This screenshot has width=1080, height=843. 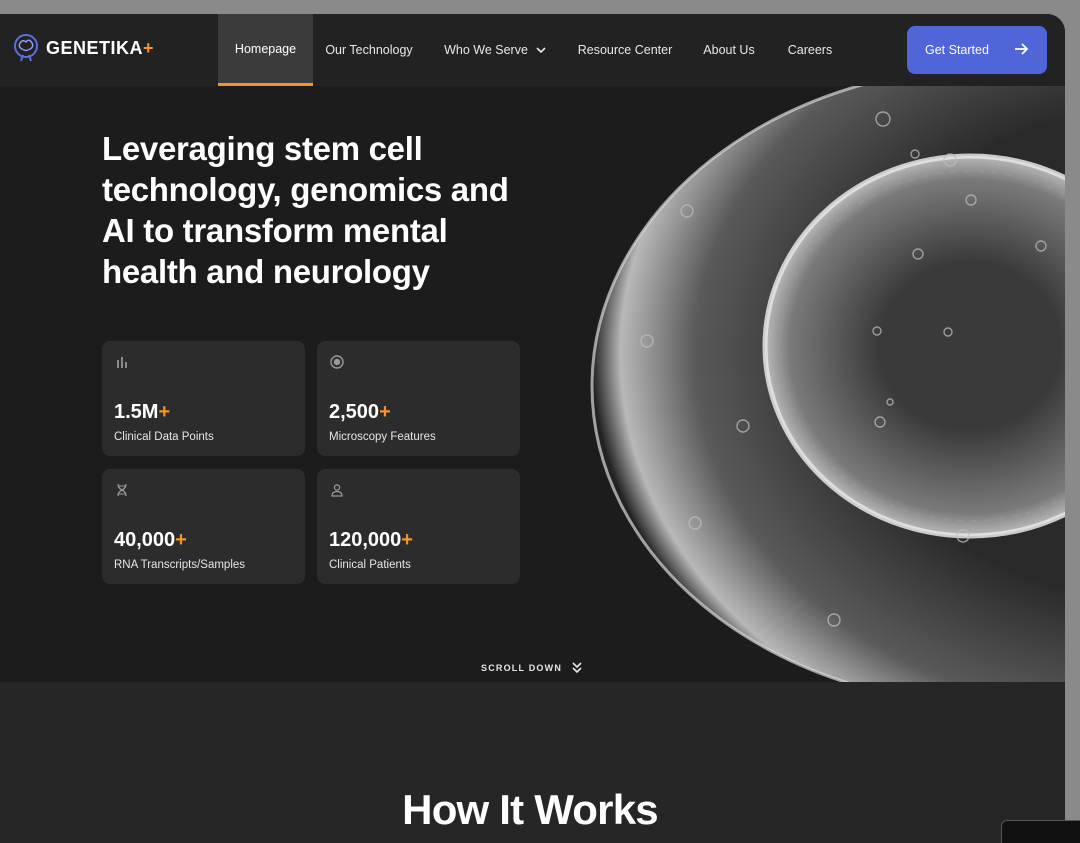 What do you see at coordinates (337, 490) in the screenshot?
I see `user-icon` at bounding box center [337, 490].